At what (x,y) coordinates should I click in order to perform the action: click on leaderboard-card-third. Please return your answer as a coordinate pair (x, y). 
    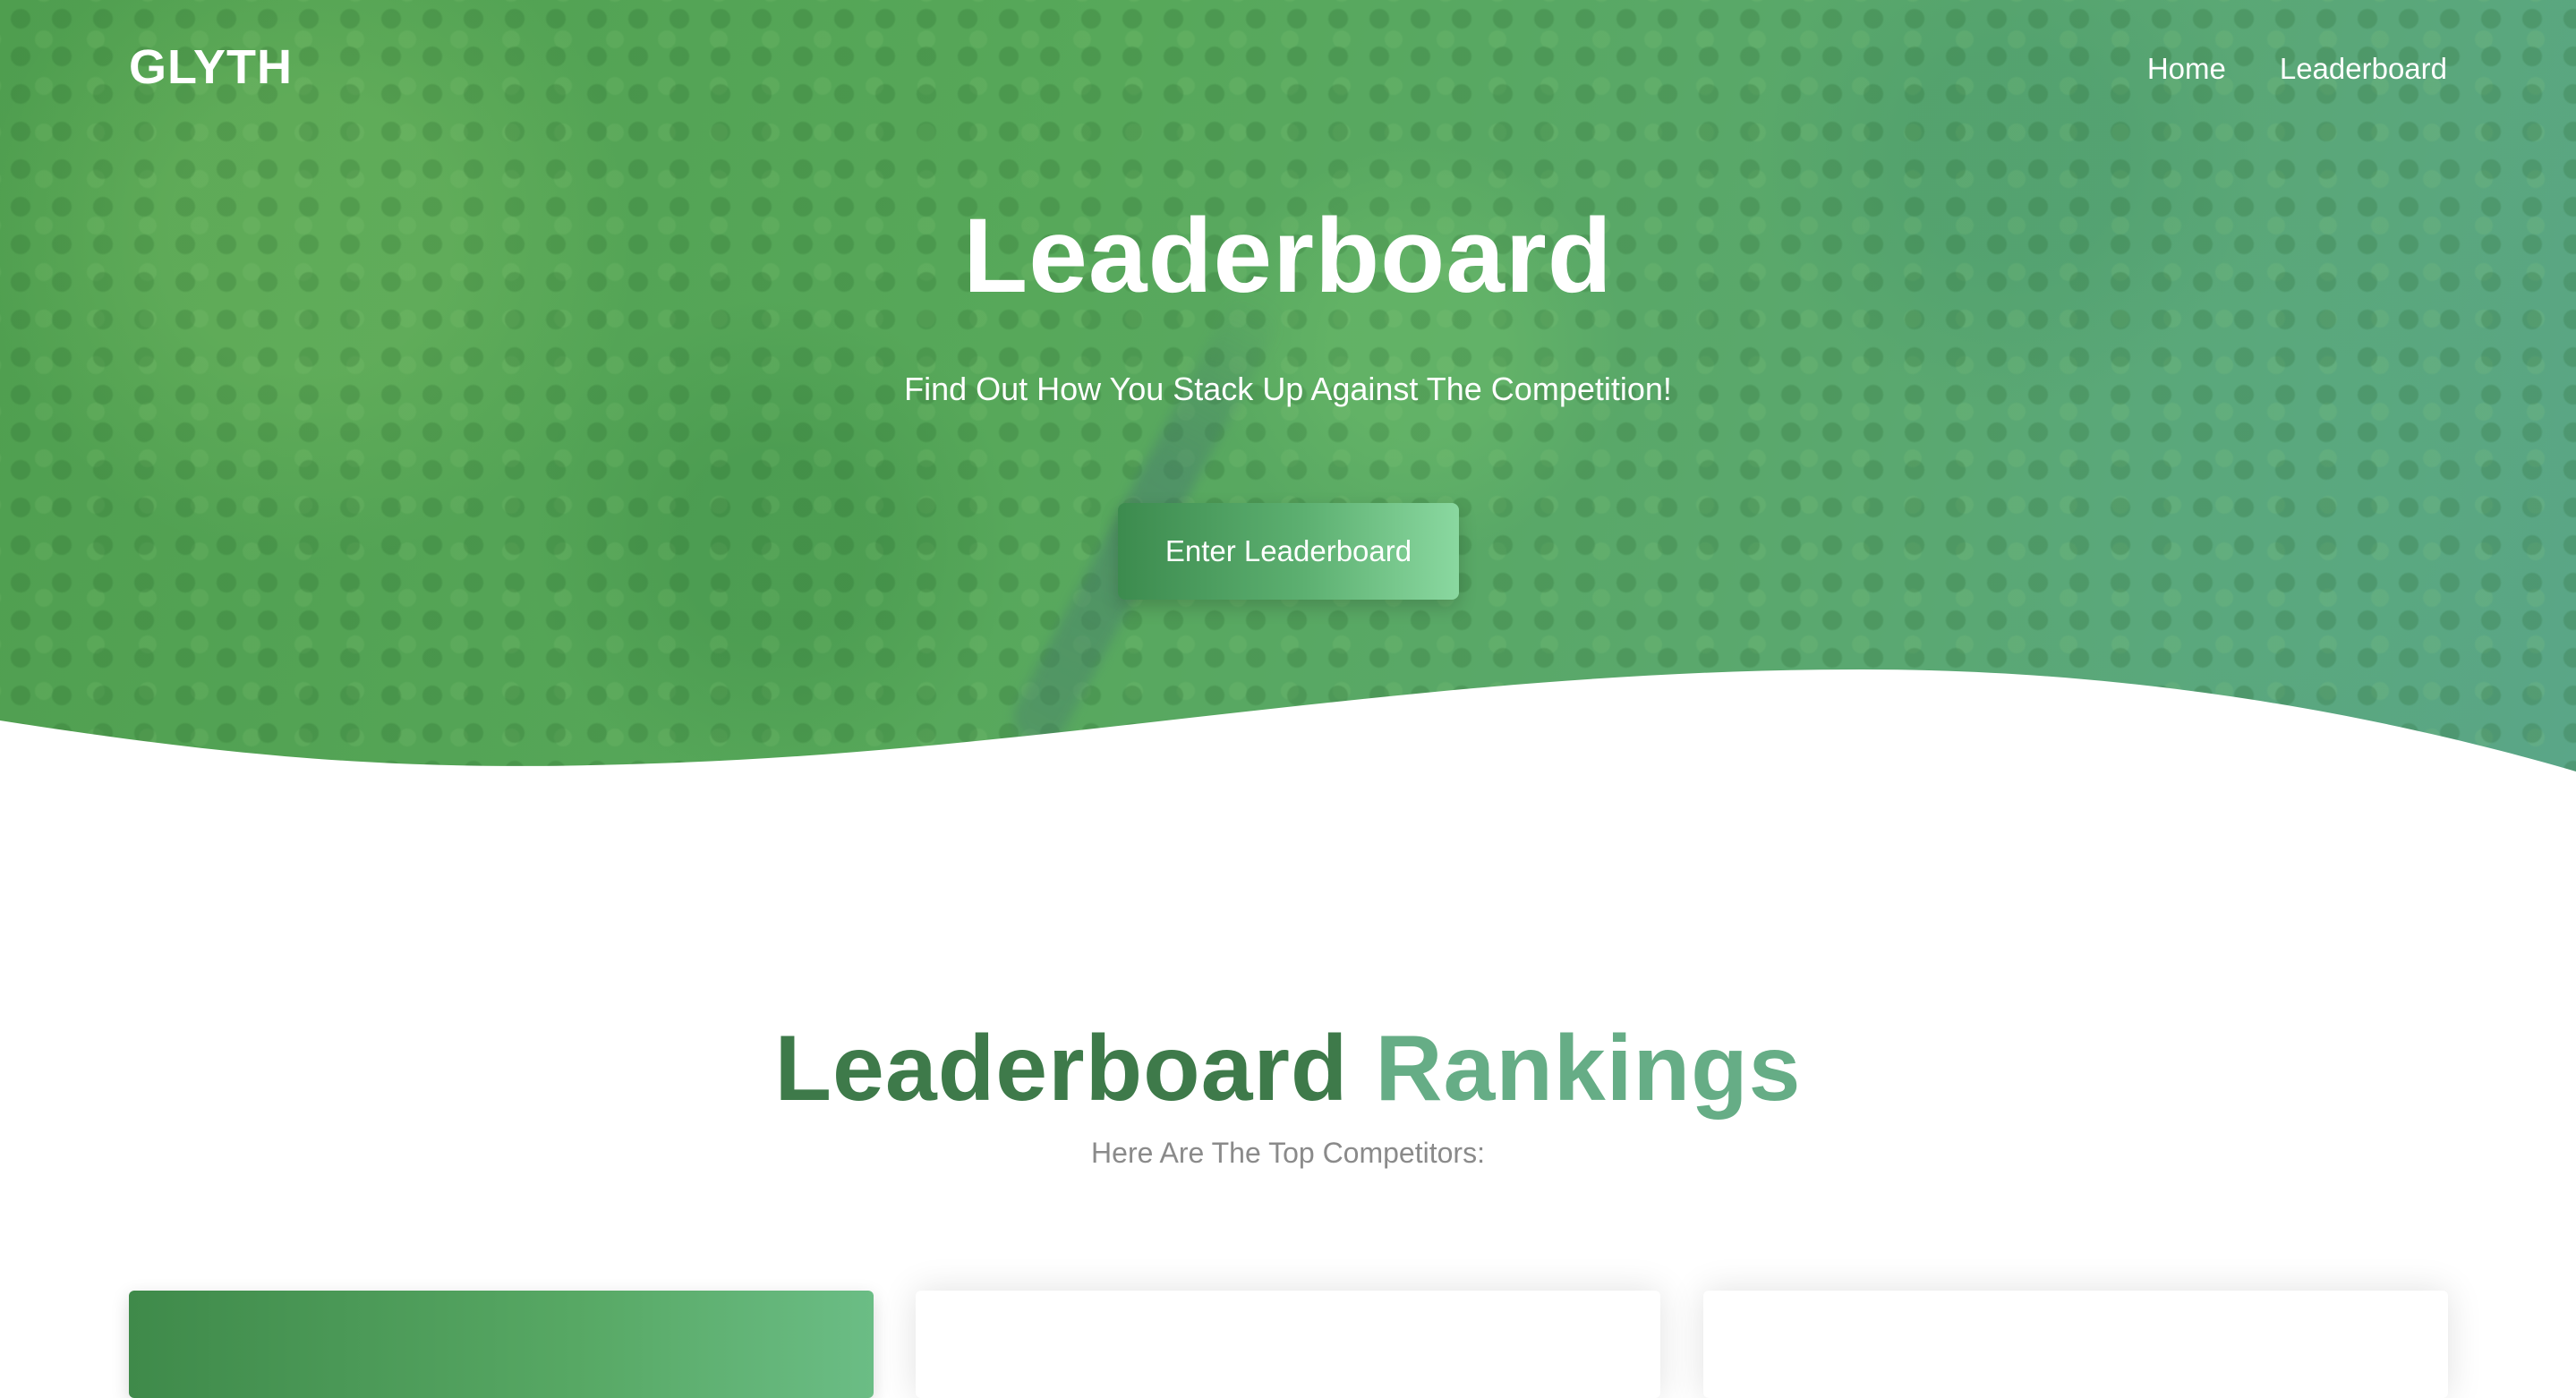
    Looking at the image, I should click on (2075, 1344).